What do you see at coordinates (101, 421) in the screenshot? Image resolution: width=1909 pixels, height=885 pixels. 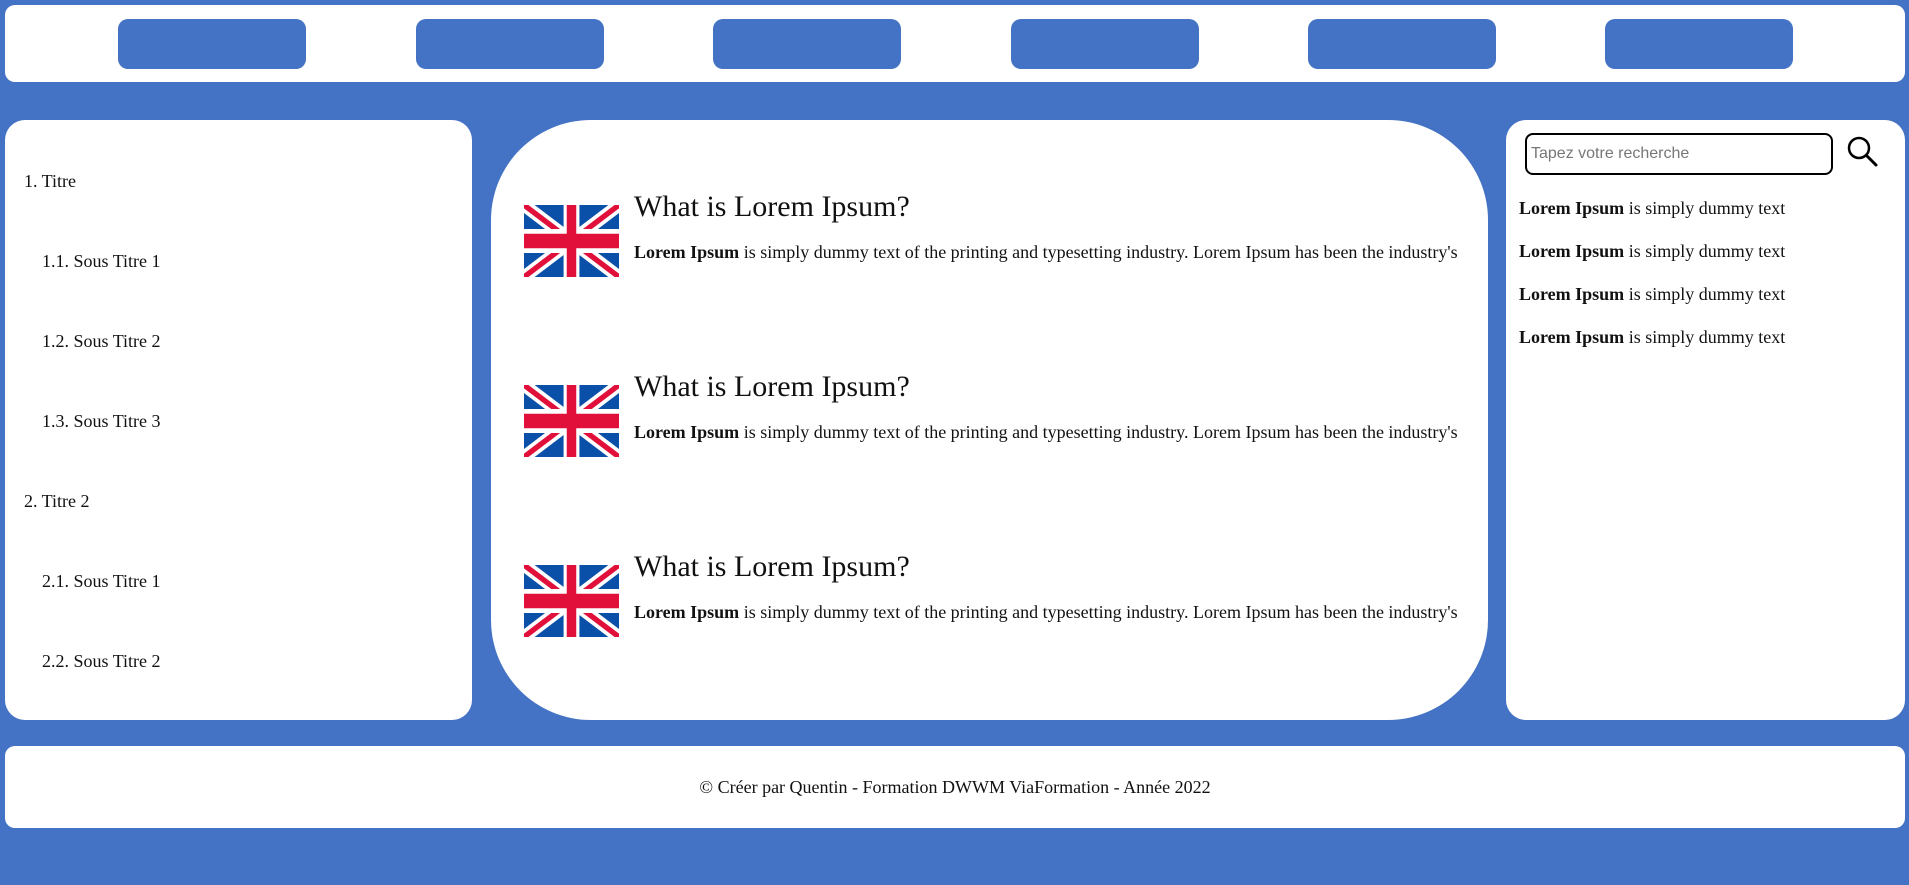 I see `toc-item-subtitle-1-3: 1.3. Sous Titre 3` at bounding box center [101, 421].